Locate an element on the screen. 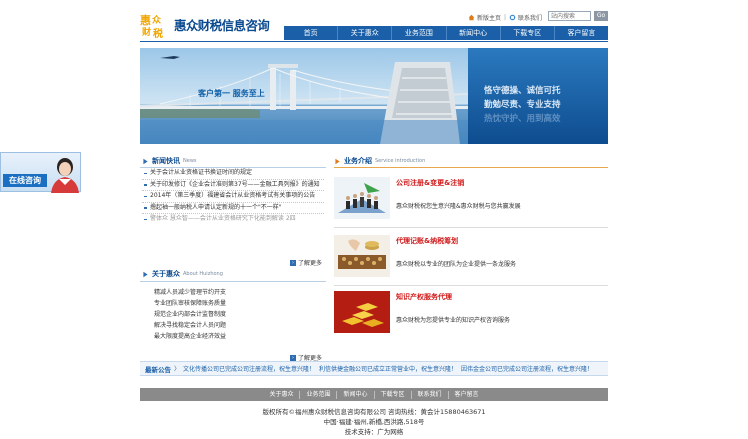 The width and height of the screenshot is (748, 439). services-rule is located at coordinates (471, 167).